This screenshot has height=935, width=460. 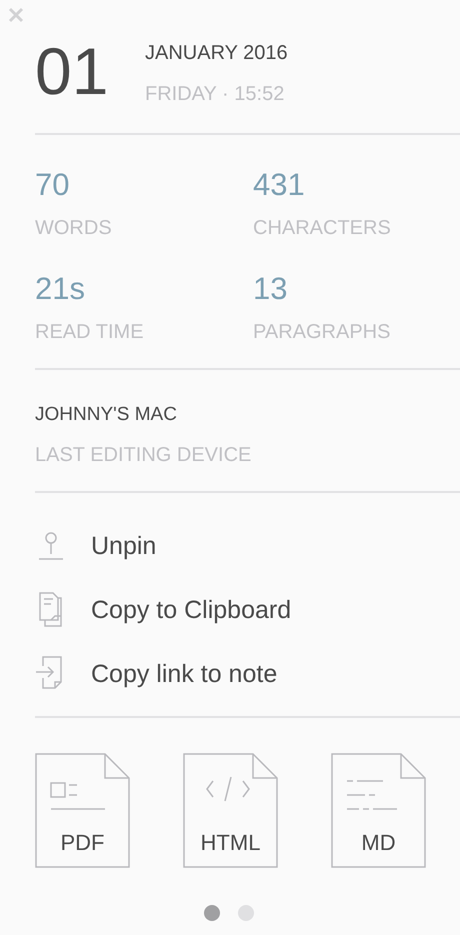 What do you see at coordinates (95, 546) in the screenshot?
I see `action-item: Unpin` at bounding box center [95, 546].